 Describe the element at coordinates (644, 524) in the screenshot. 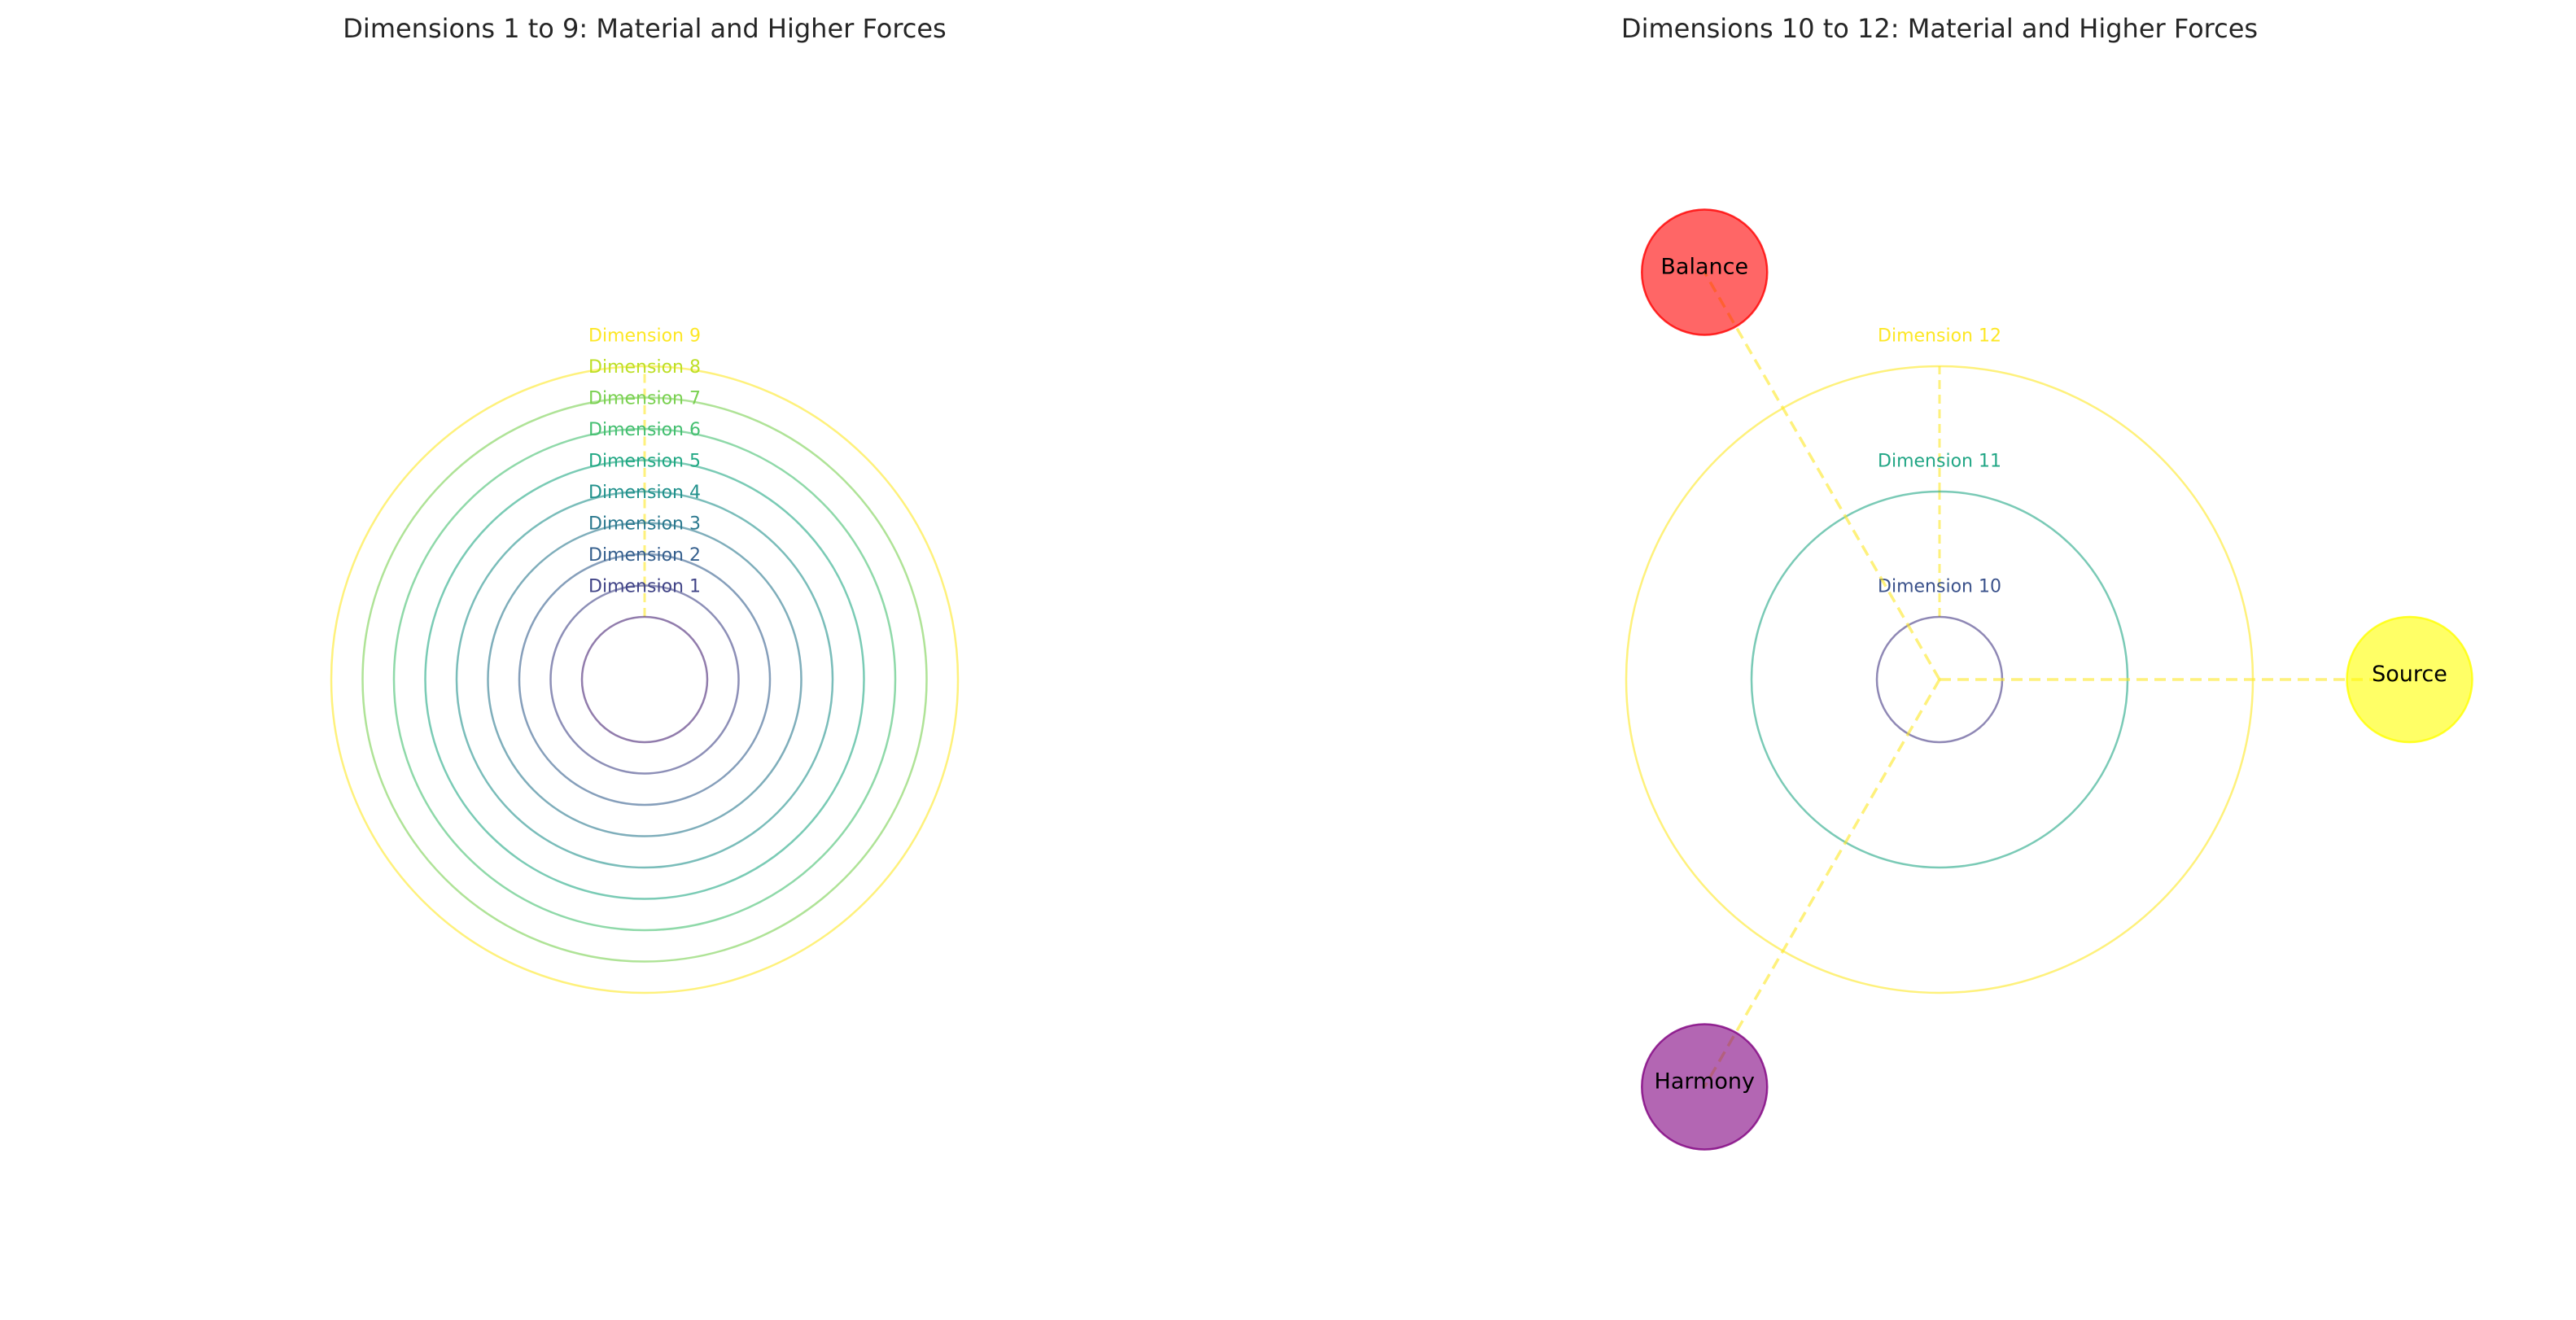

I see `ring-label: Dimension 3` at that location.